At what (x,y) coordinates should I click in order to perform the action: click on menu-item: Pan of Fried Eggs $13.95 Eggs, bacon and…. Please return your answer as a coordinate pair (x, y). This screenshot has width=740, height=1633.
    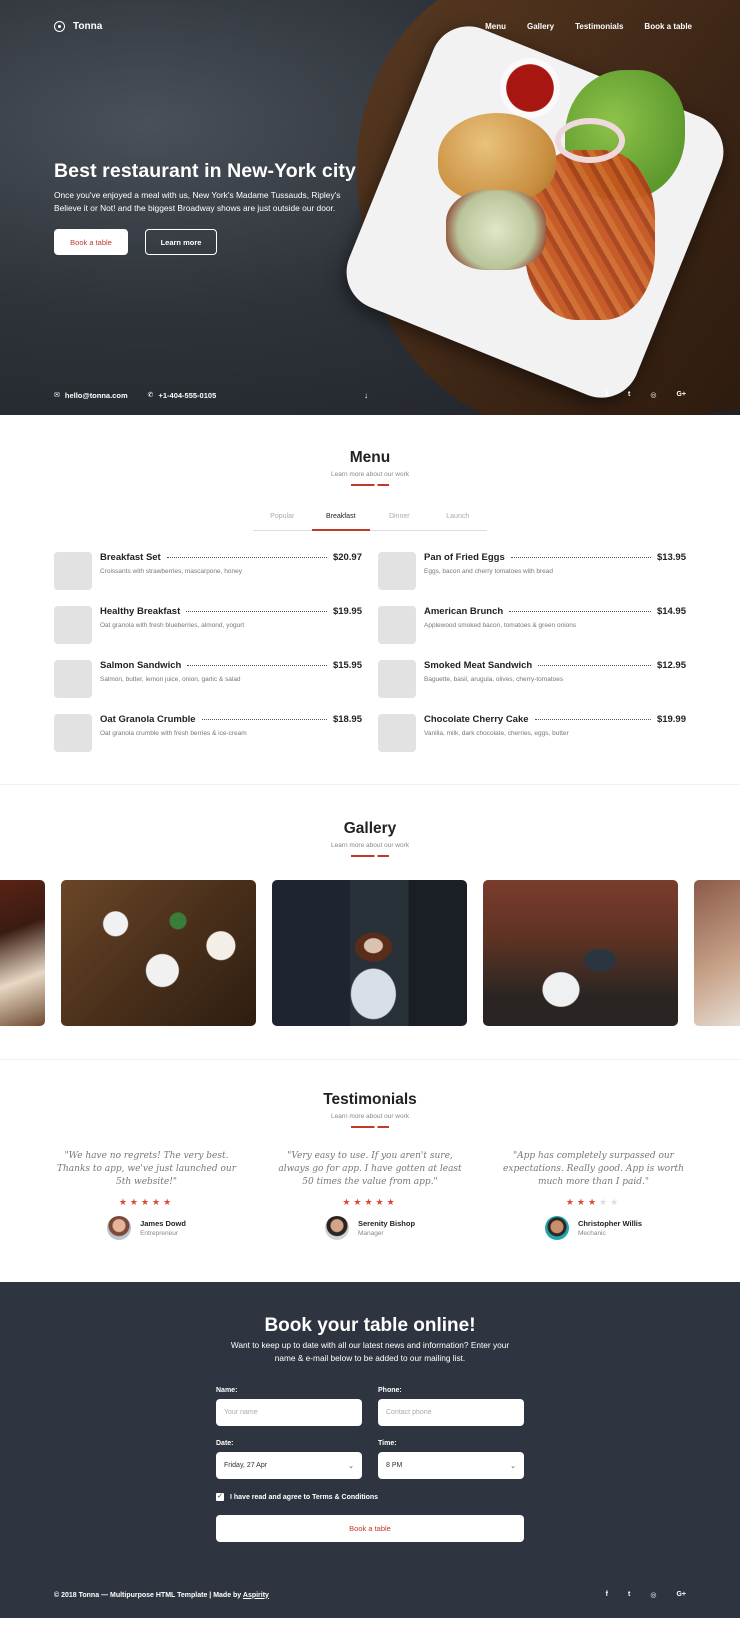
    Looking at the image, I should click on (532, 571).